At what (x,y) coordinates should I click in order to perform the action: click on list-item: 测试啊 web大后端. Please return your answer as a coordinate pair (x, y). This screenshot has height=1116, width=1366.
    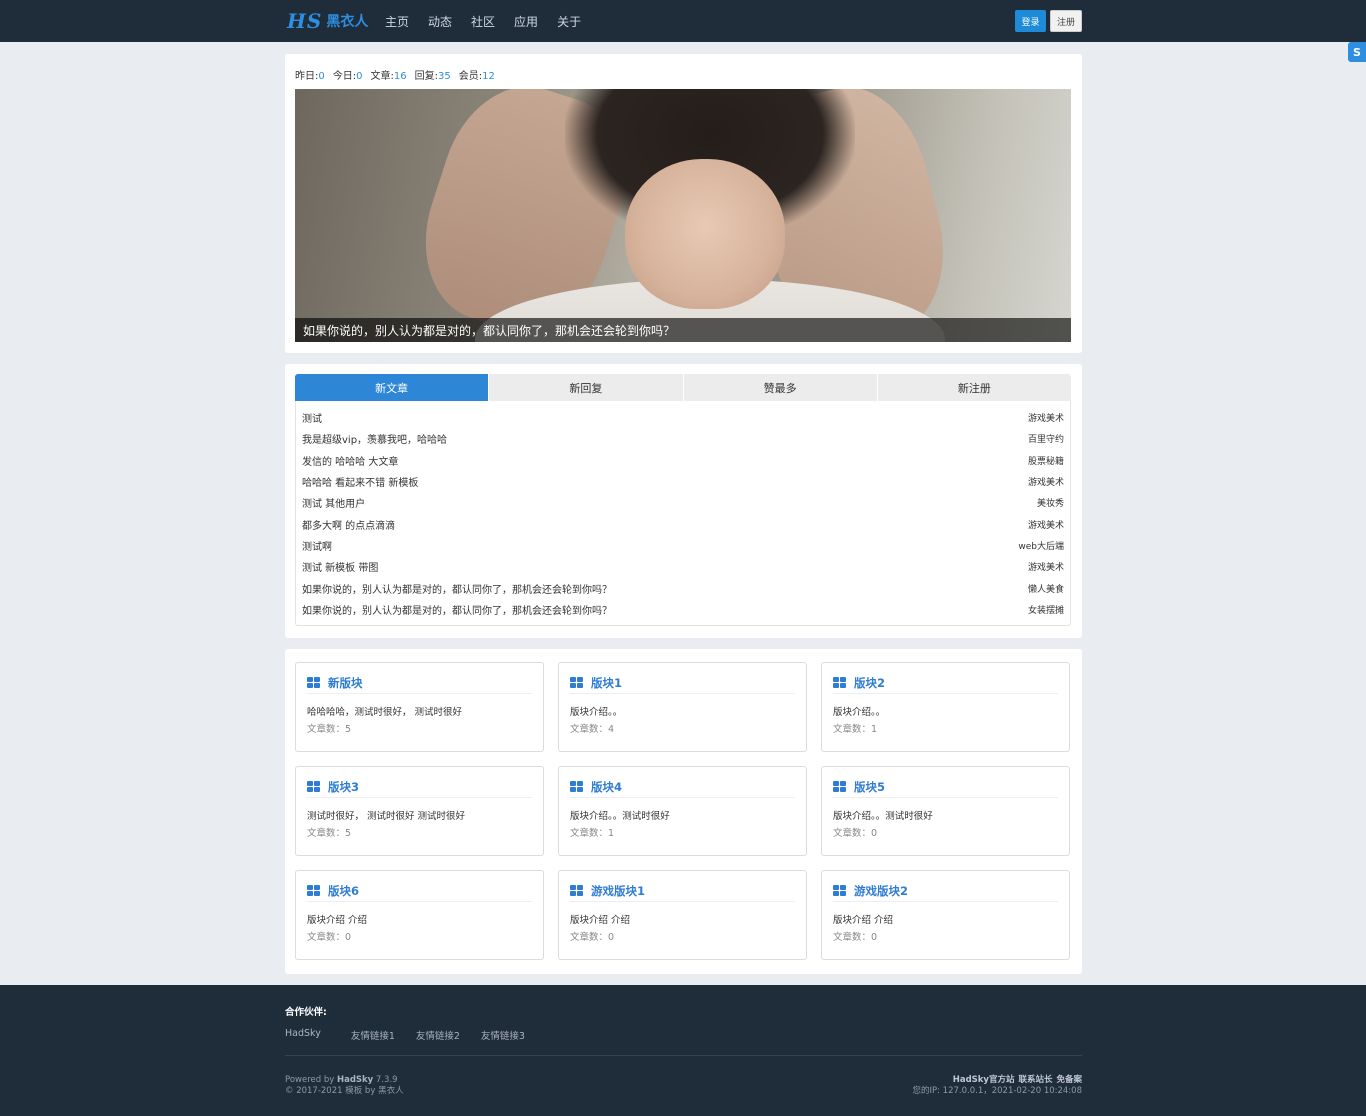
    Looking at the image, I should click on (683, 545).